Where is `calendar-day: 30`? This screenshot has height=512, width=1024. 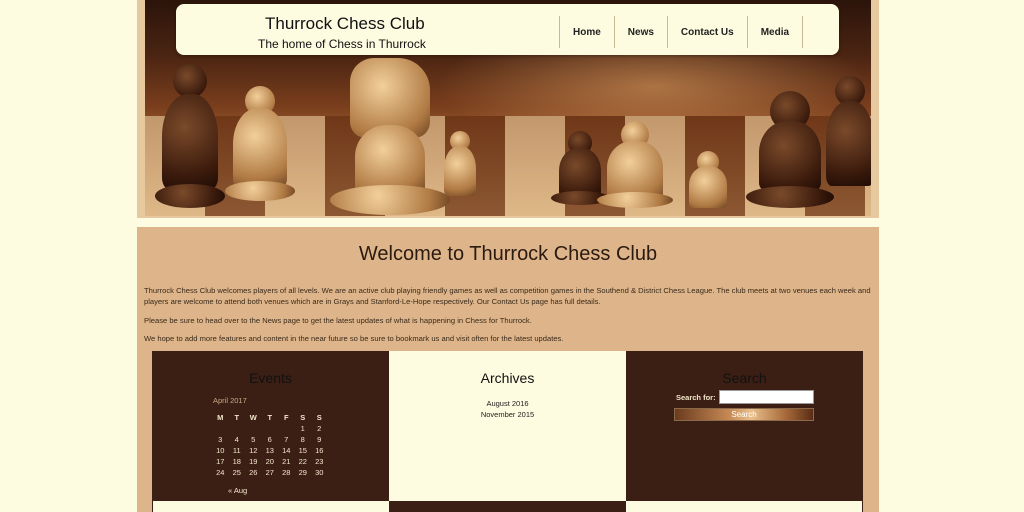 calendar-day: 30 is located at coordinates (319, 472).